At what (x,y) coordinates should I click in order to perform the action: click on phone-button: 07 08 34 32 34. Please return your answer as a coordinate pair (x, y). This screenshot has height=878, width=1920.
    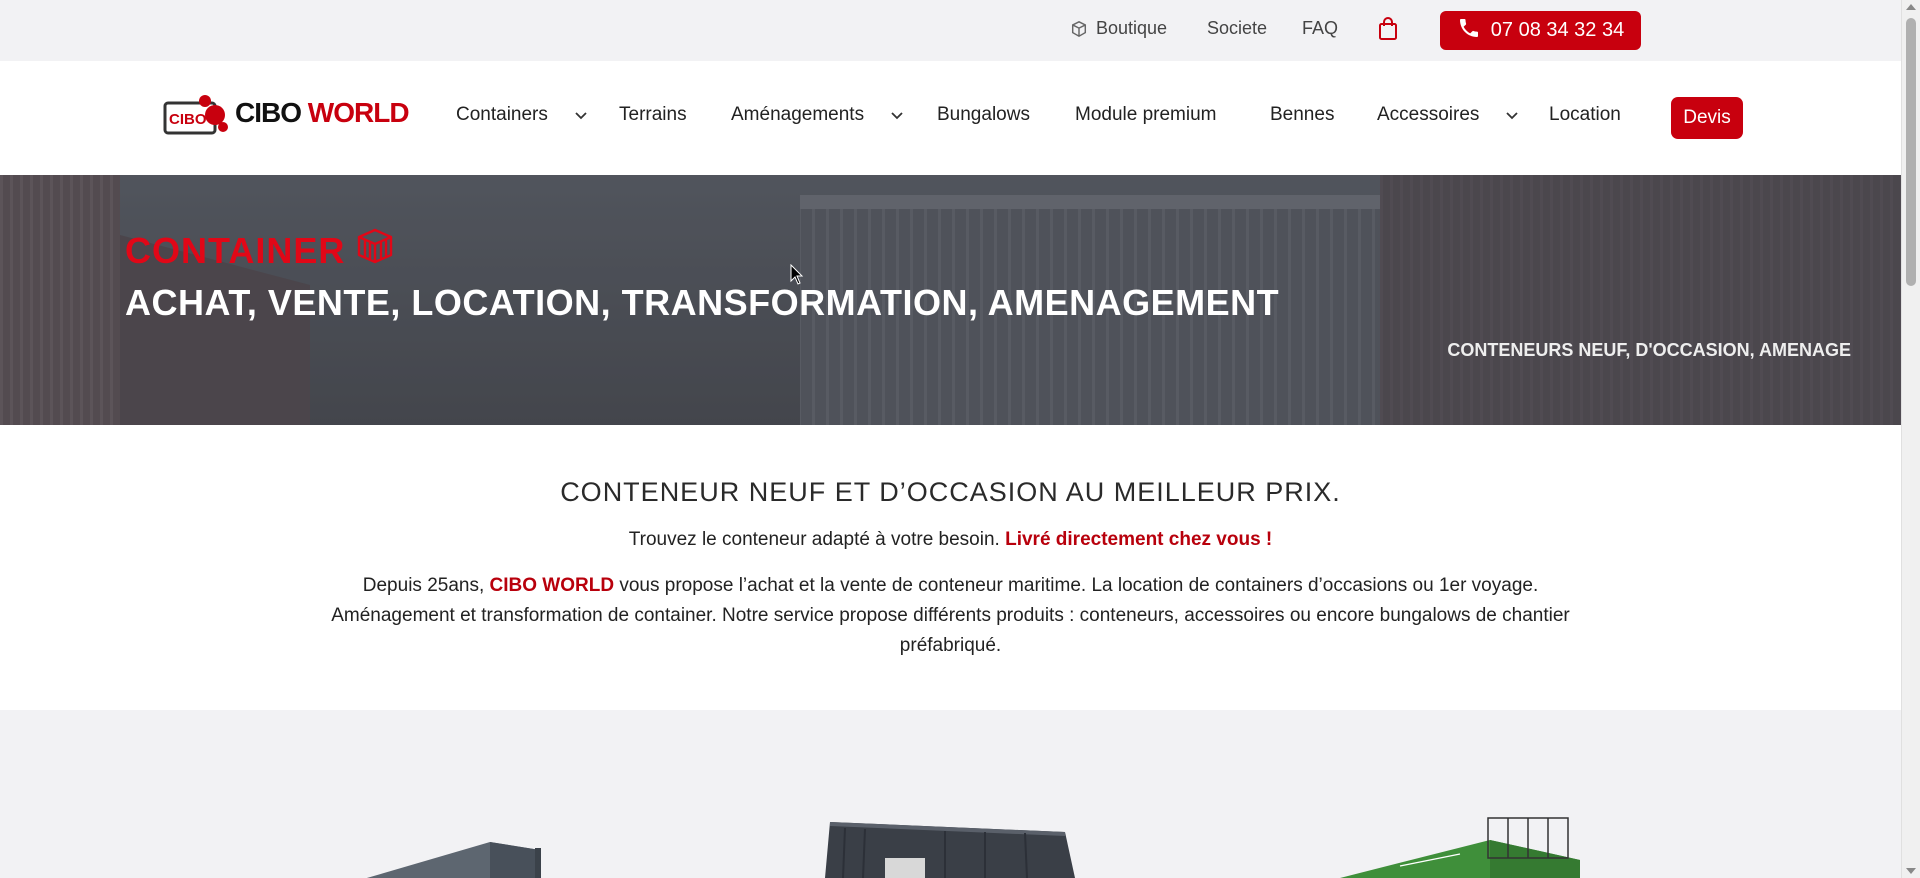
    Looking at the image, I should click on (1540, 30).